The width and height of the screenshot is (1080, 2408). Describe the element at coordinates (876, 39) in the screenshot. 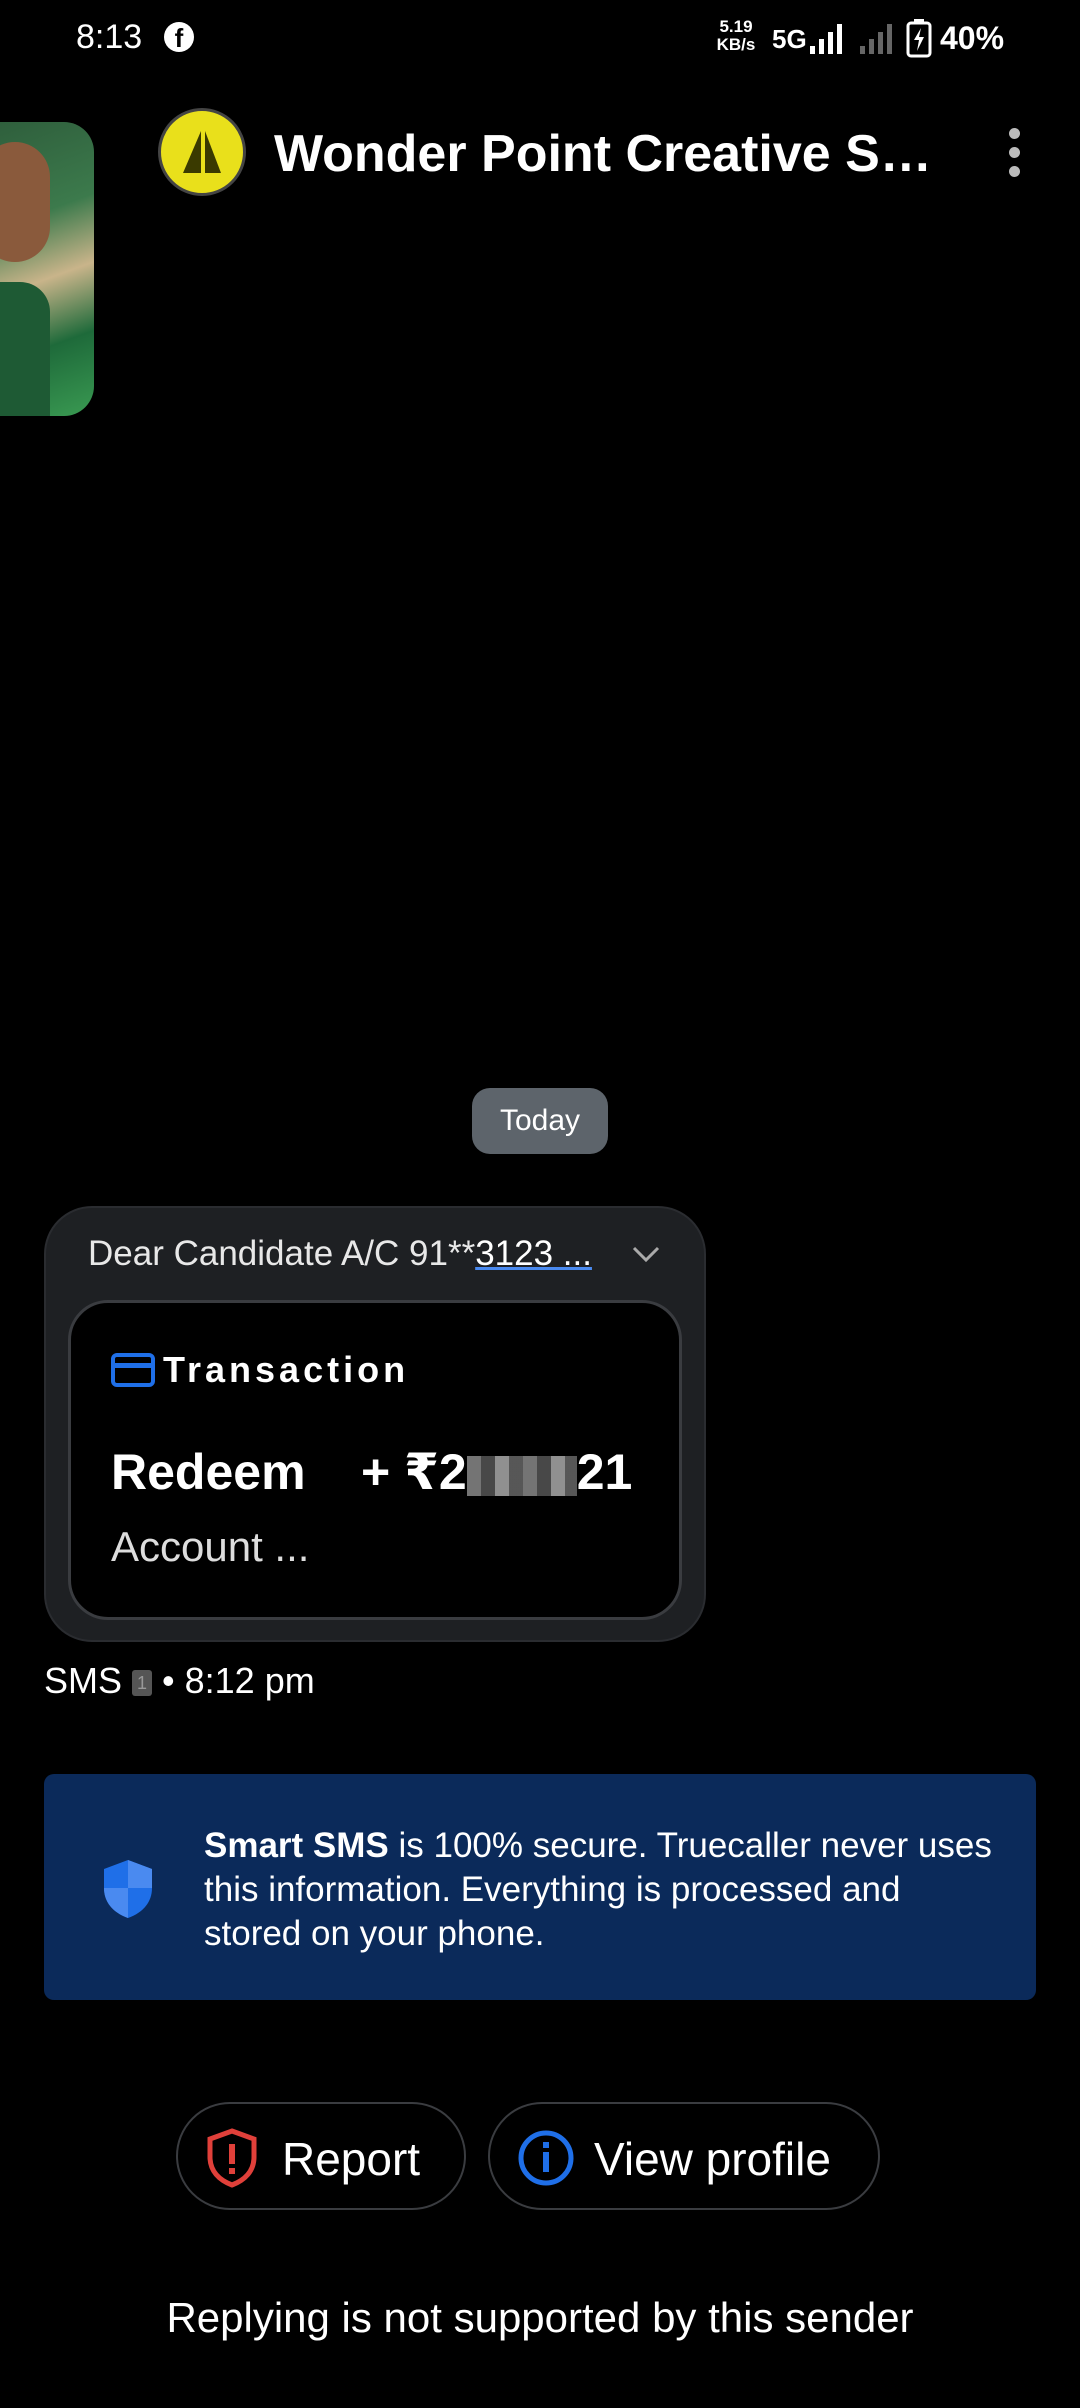

I see `signal-icon-sim2` at that location.